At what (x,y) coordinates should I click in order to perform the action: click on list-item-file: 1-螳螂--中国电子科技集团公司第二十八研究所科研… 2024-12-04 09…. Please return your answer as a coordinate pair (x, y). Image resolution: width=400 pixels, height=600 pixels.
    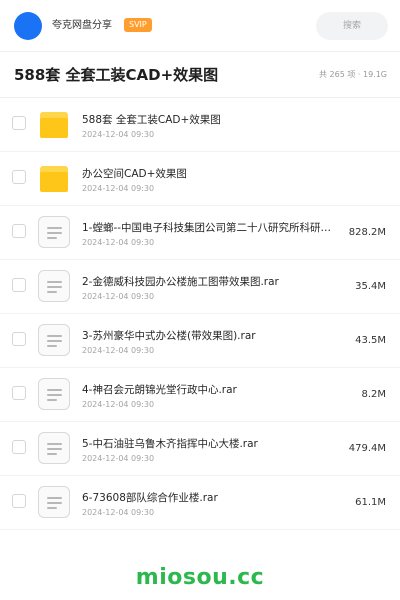
    Looking at the image, I should click on (200, 233).